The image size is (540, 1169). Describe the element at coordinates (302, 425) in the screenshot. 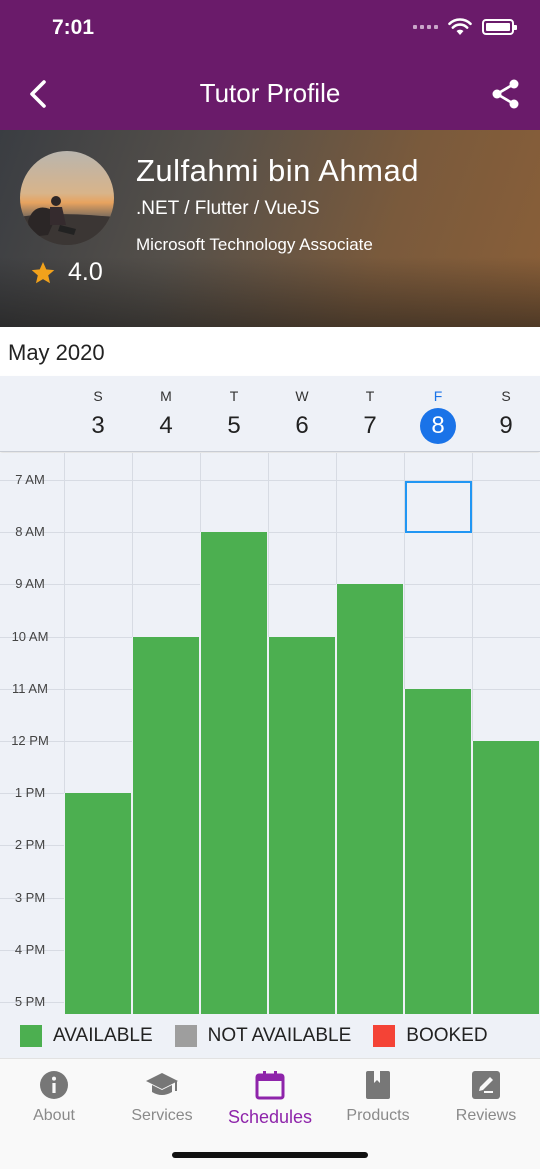

I see `day-number: 6` at that location.